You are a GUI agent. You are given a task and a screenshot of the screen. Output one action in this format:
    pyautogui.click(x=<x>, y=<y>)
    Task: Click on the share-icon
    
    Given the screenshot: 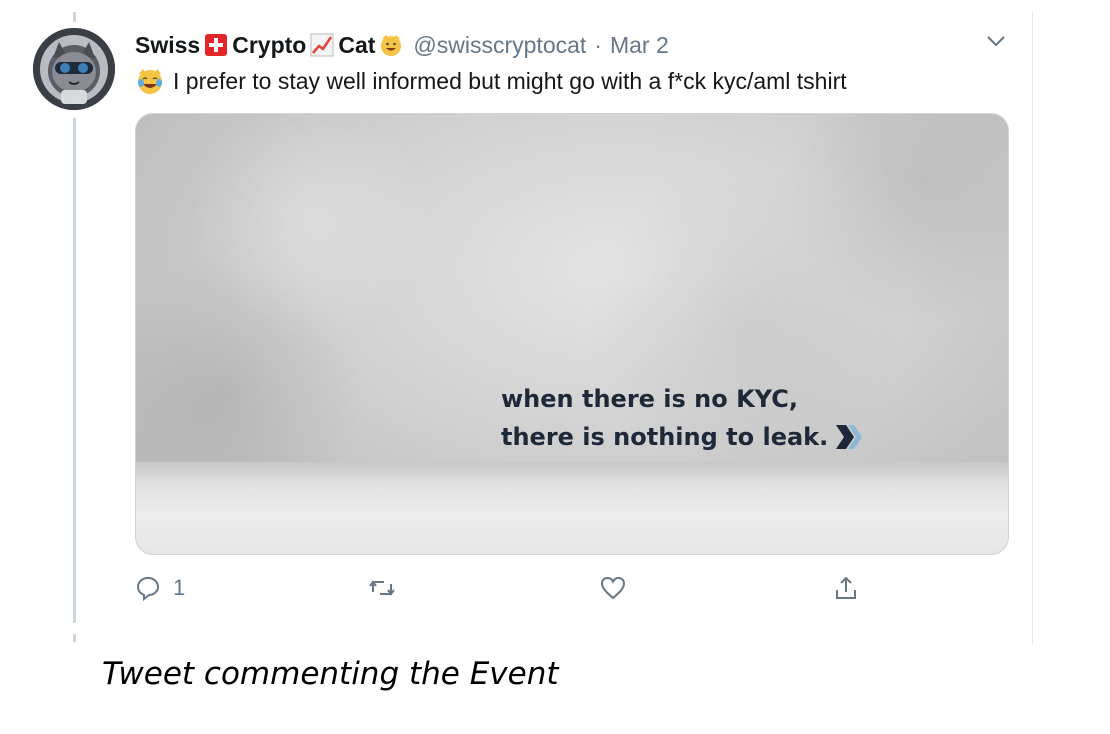 What is the action you would take?
    pyautogui.click(x=846, y=587)
    